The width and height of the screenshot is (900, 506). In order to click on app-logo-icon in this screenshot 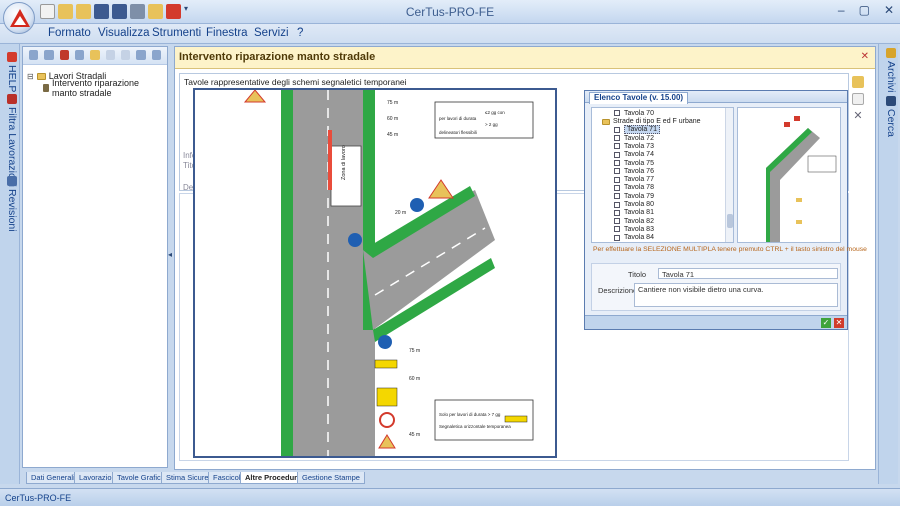, I will do `click(19, 18)`.